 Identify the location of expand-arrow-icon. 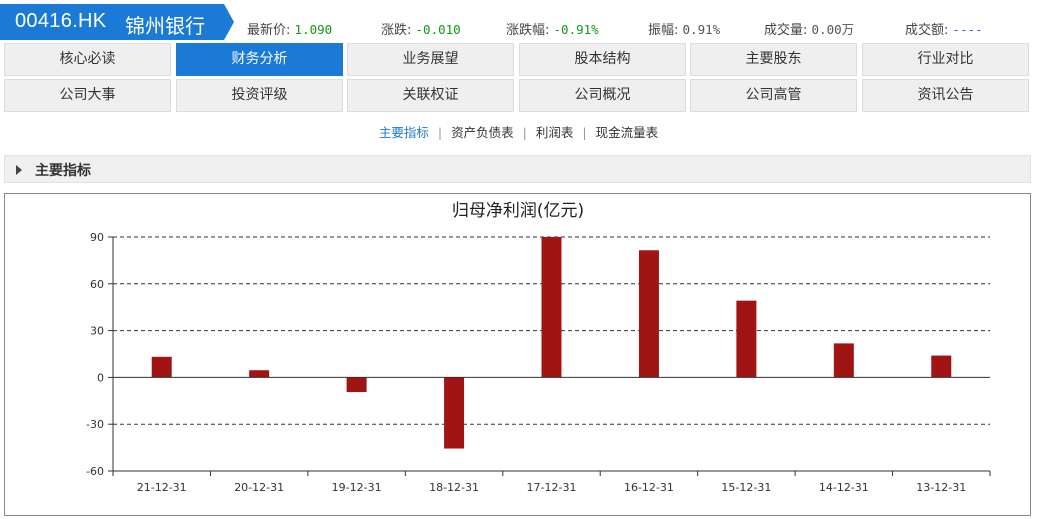
(19, 170).